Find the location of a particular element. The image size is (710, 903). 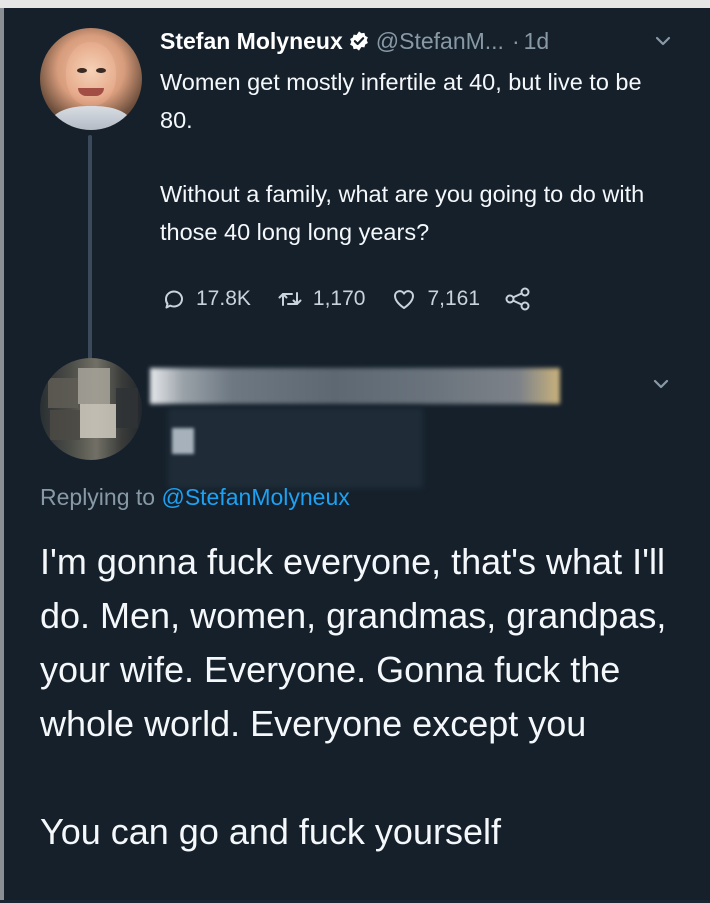

redacted-username is located at coordinates (355, 386).